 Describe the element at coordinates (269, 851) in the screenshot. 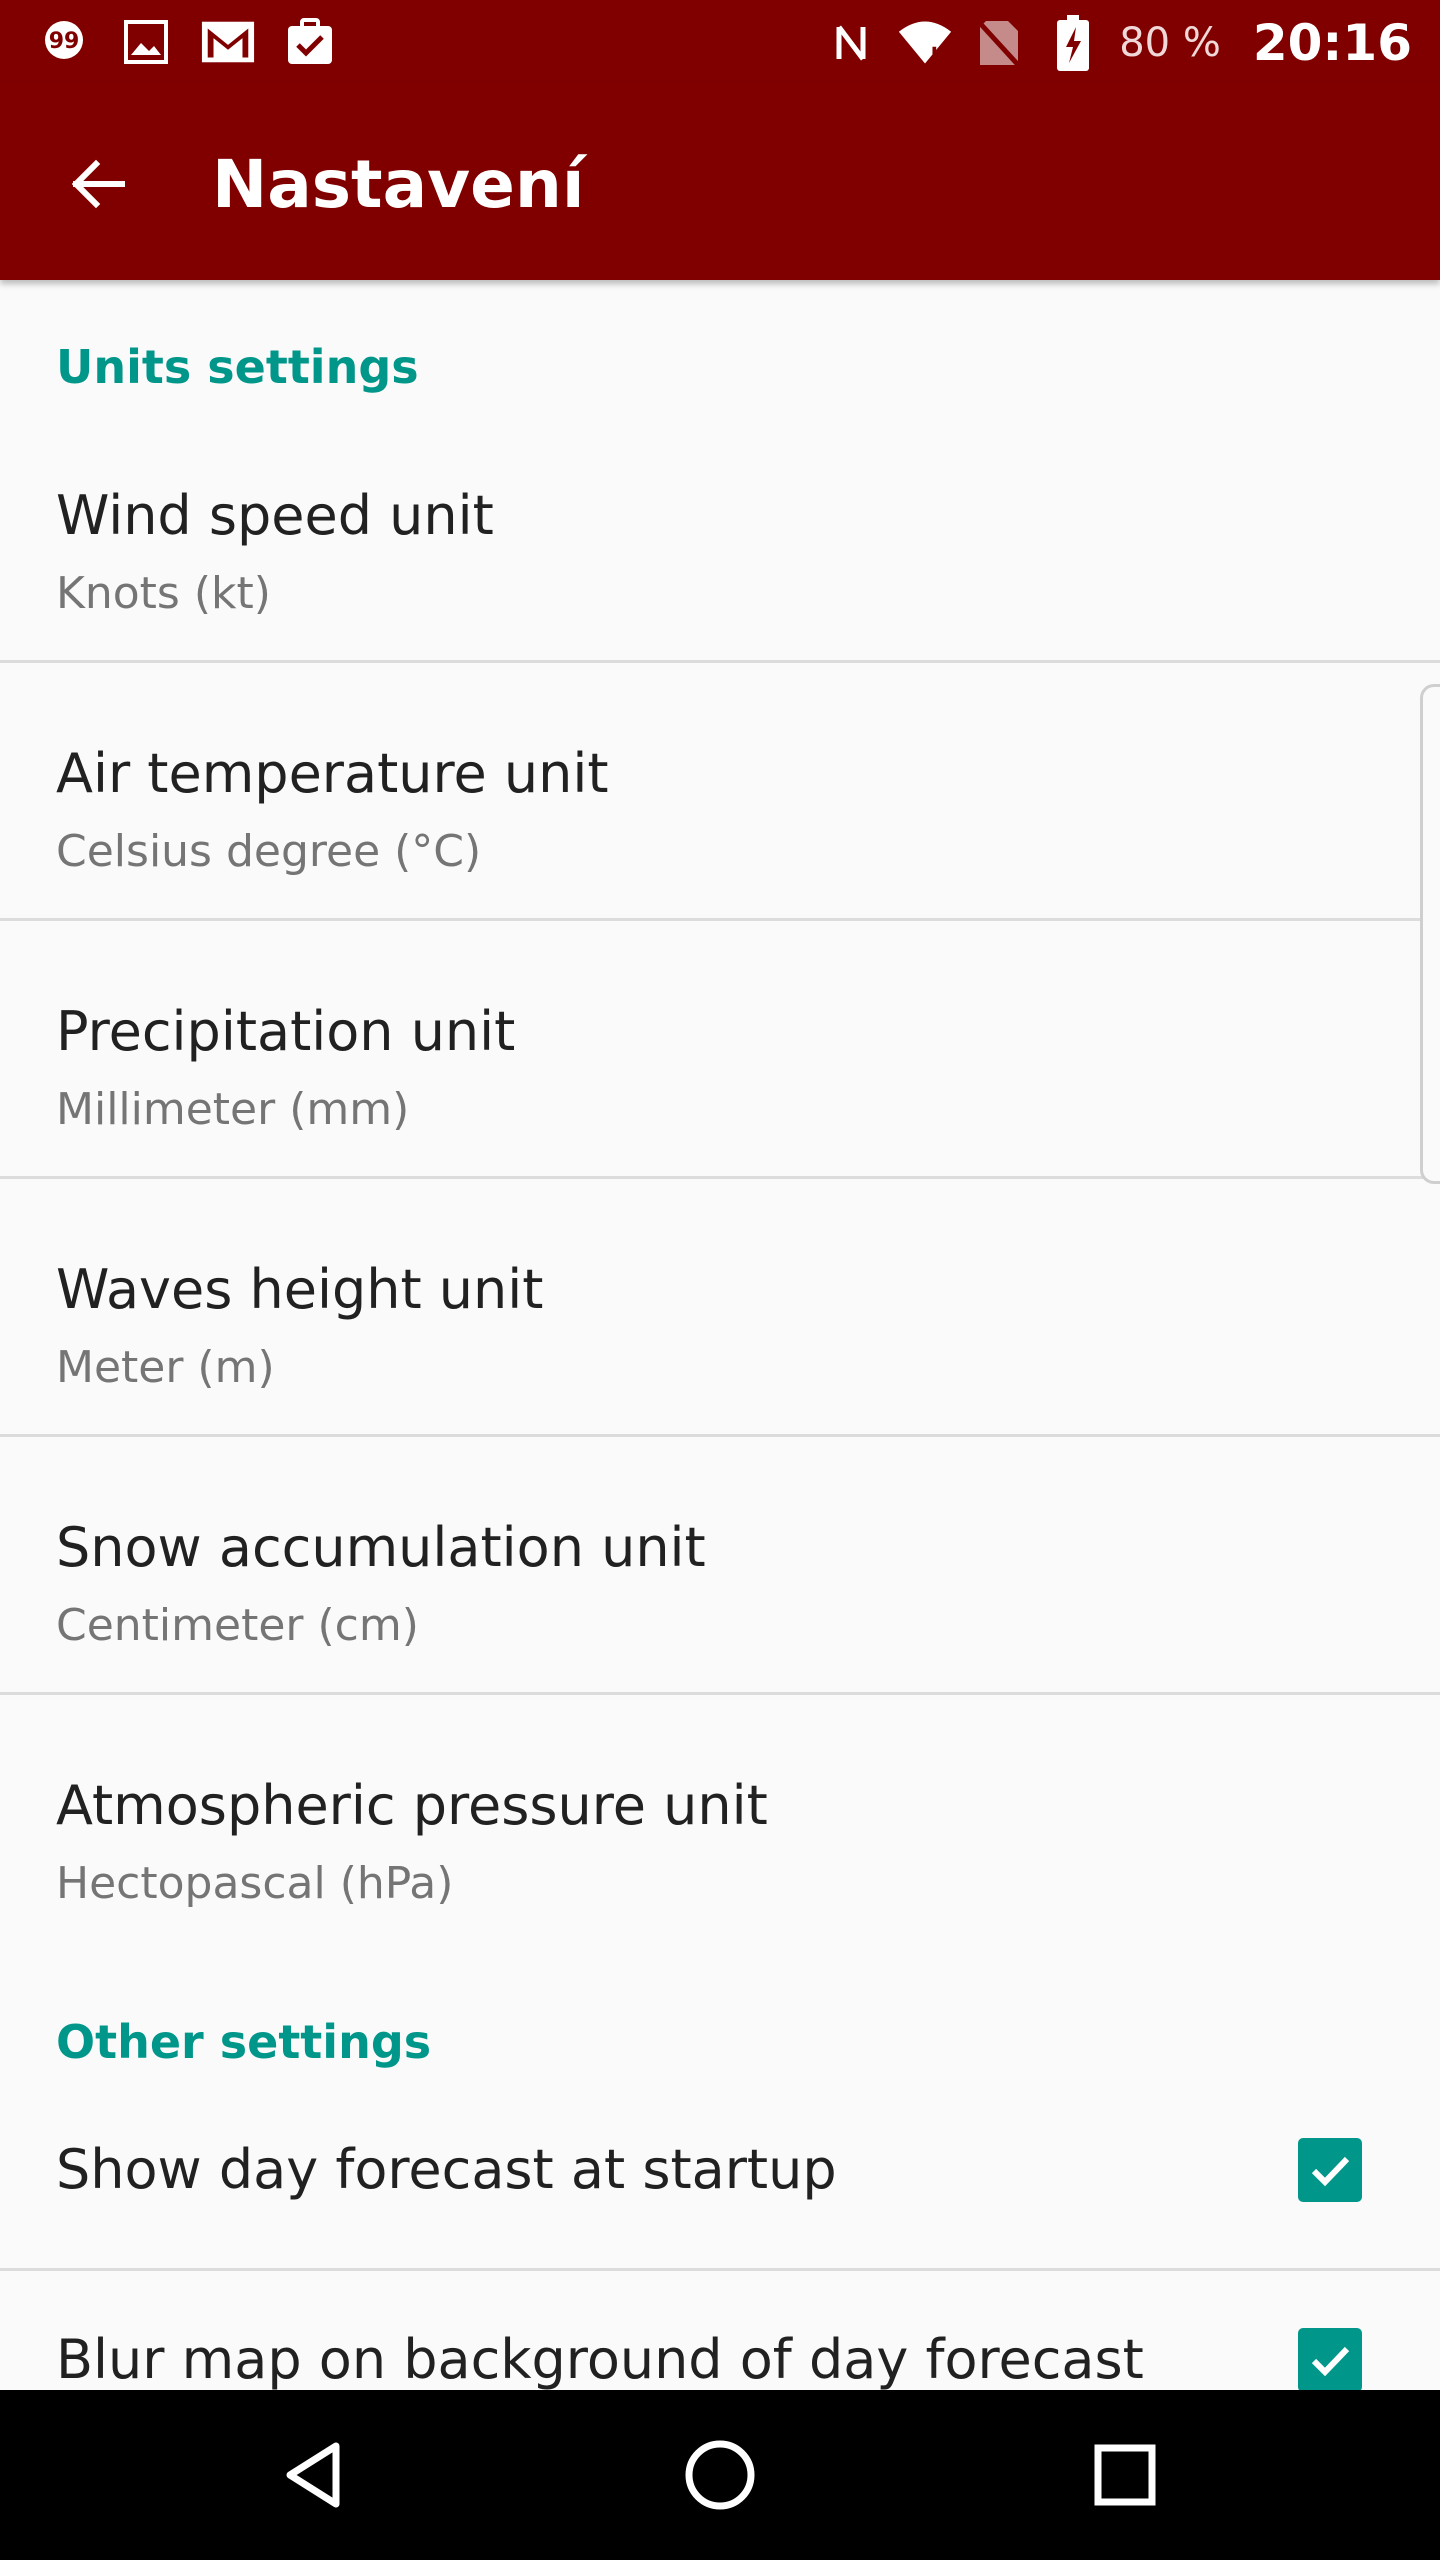

I see `pref-value: Celsius degree (°C)` at that location.